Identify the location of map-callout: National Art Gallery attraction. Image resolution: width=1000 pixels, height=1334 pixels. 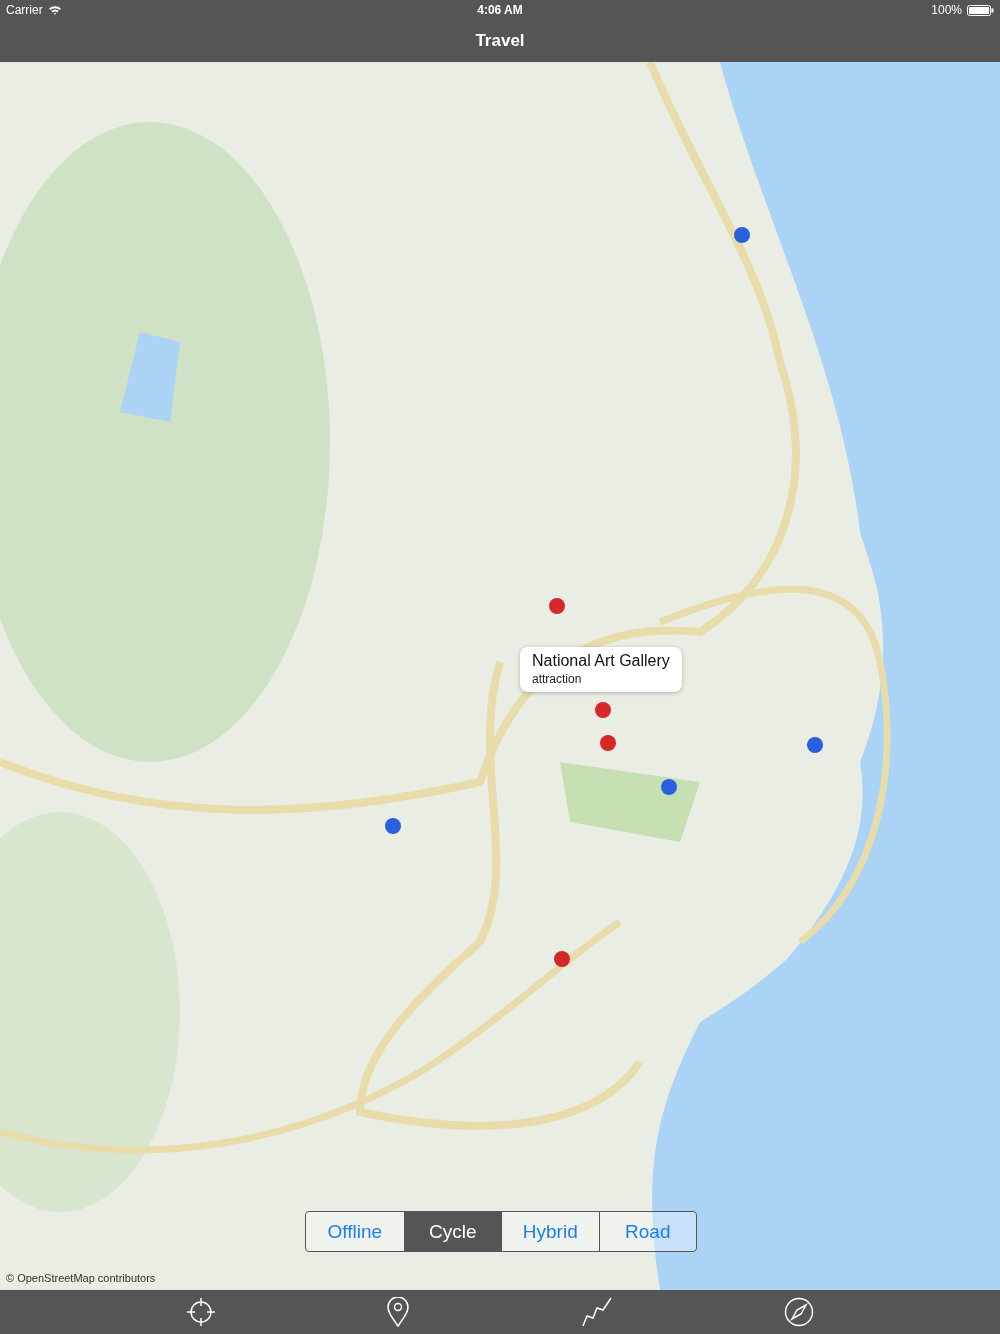
(601, 669).